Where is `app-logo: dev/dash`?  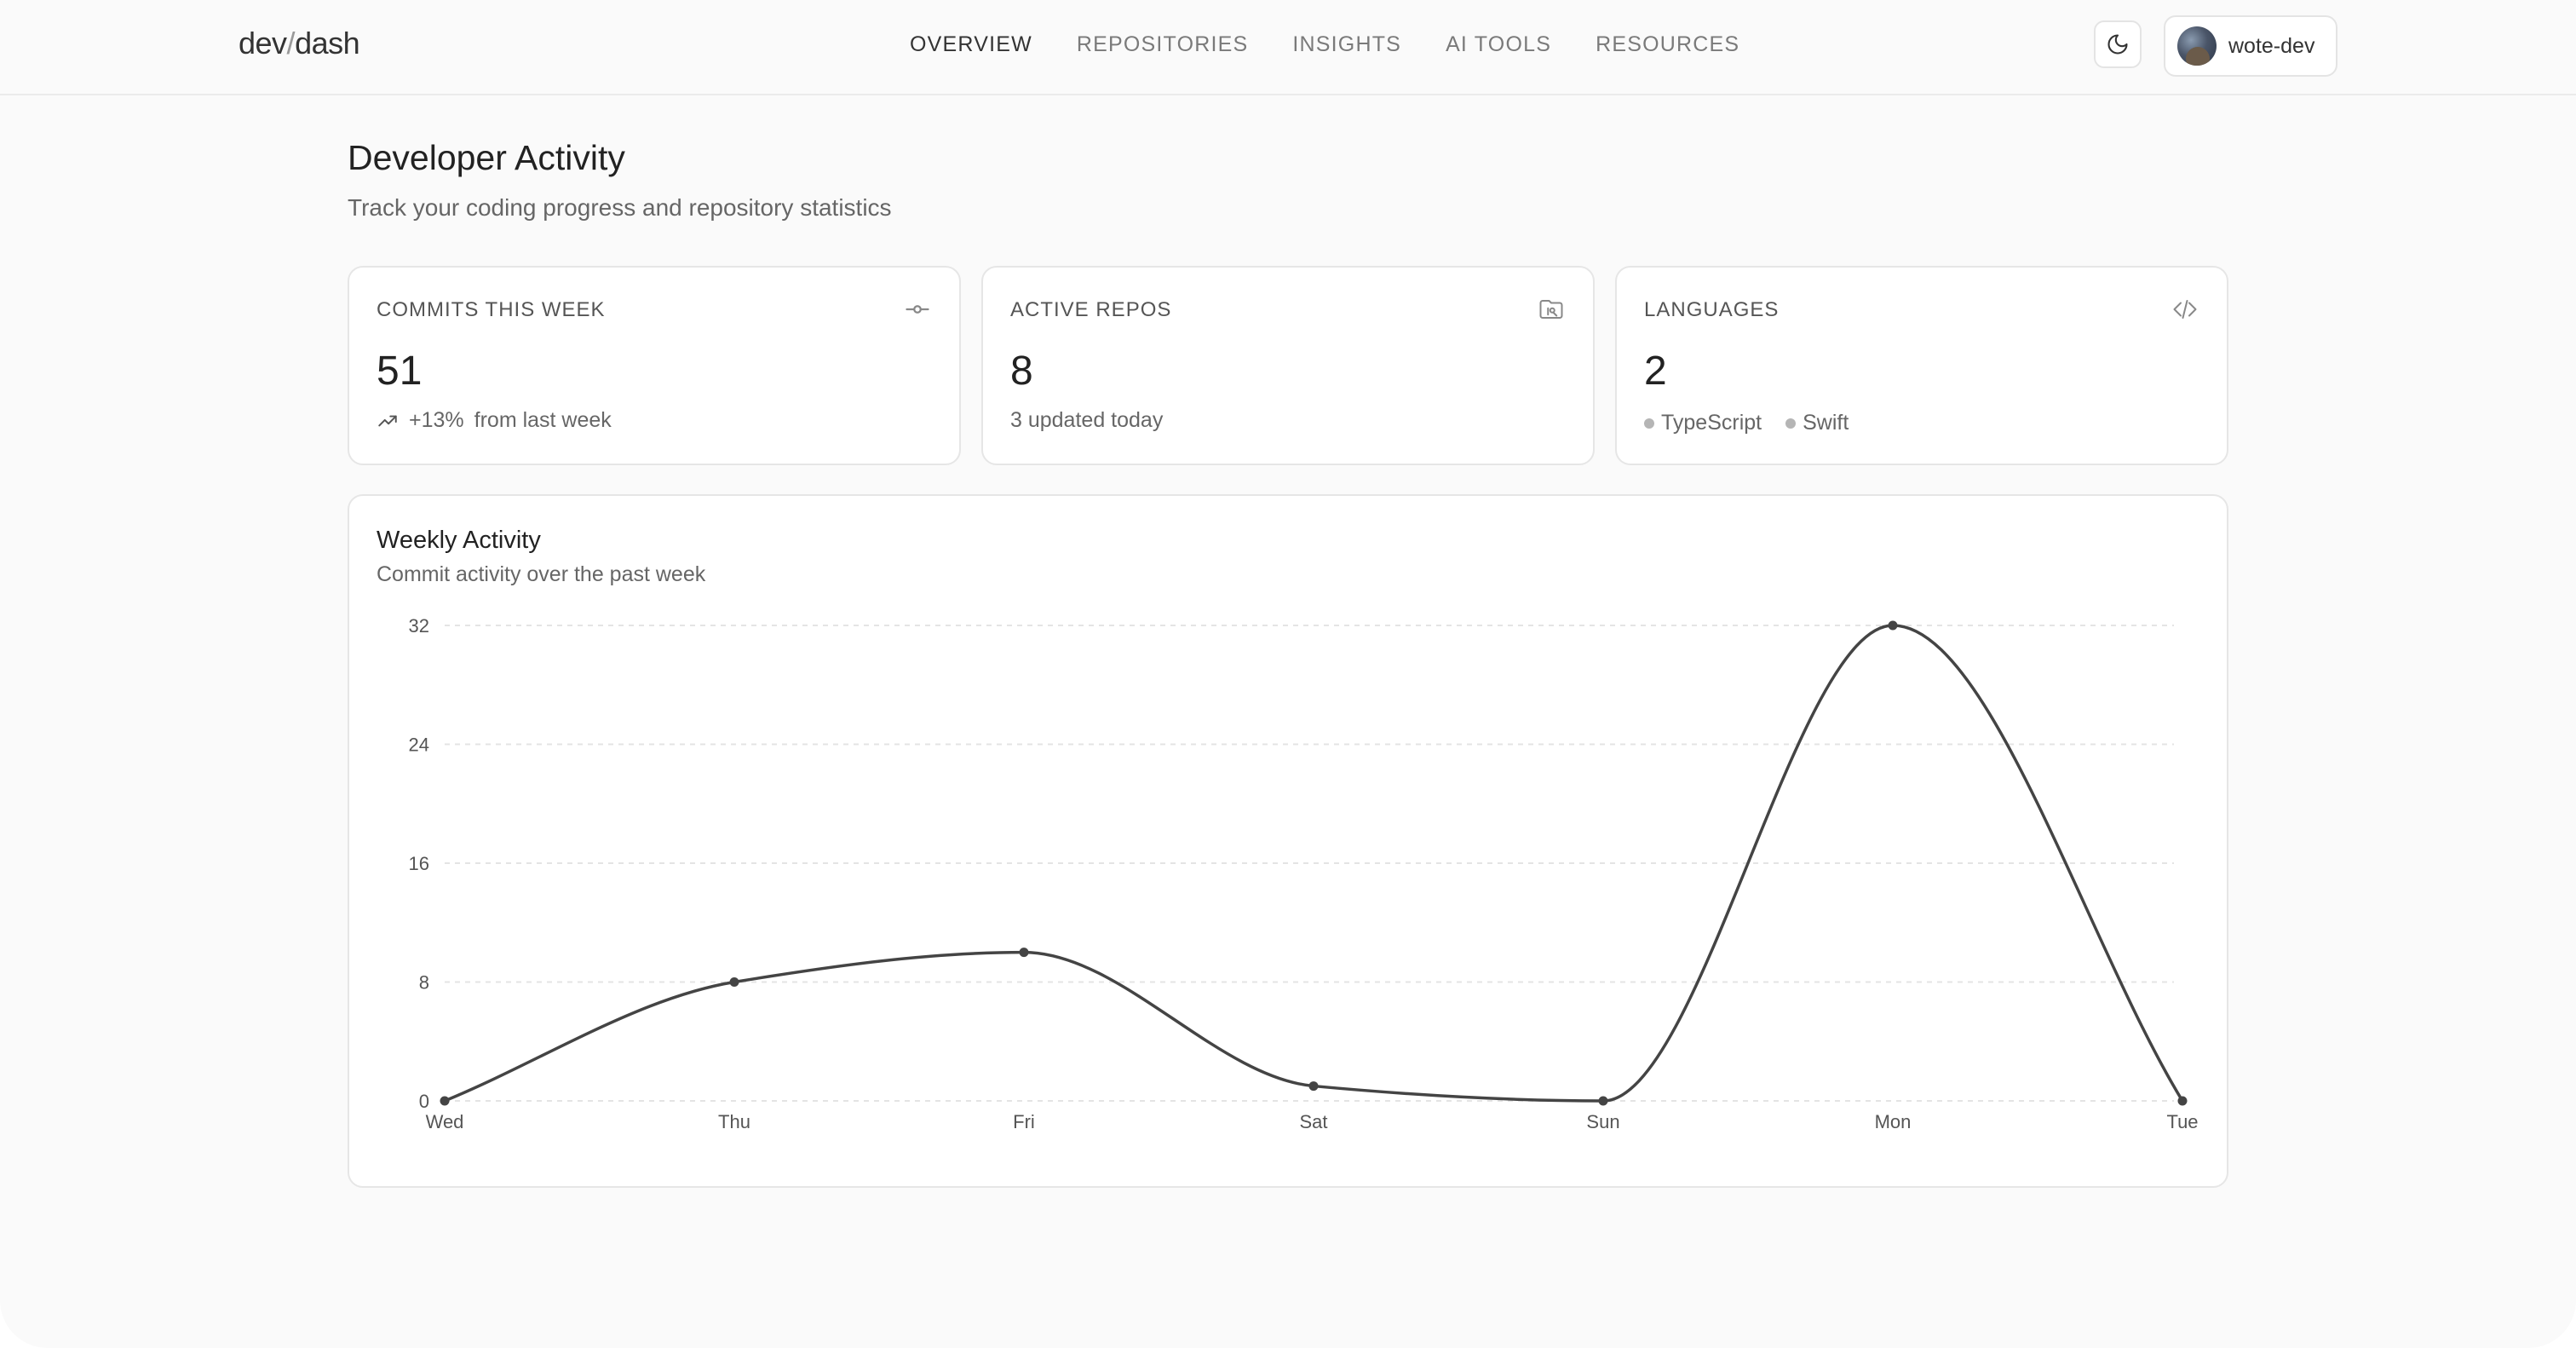 app-logo: dev/dash is located at coordinates (300, 43).